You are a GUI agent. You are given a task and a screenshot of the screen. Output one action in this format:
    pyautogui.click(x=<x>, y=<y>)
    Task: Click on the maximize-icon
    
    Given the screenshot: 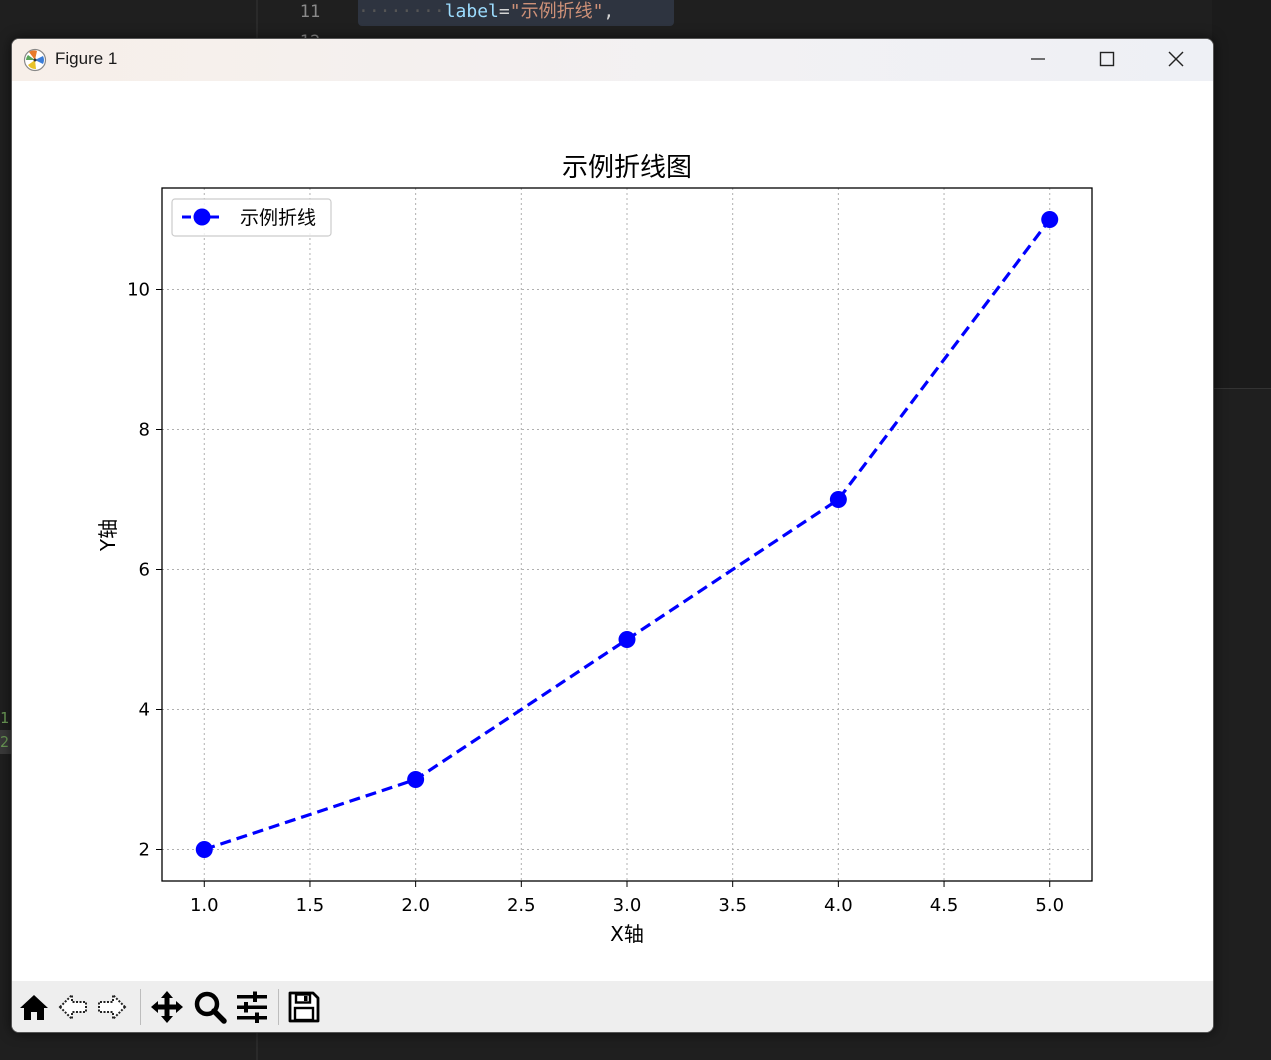 What is the action you would take?
    pyautogui.click(x=1107, y=59)
    